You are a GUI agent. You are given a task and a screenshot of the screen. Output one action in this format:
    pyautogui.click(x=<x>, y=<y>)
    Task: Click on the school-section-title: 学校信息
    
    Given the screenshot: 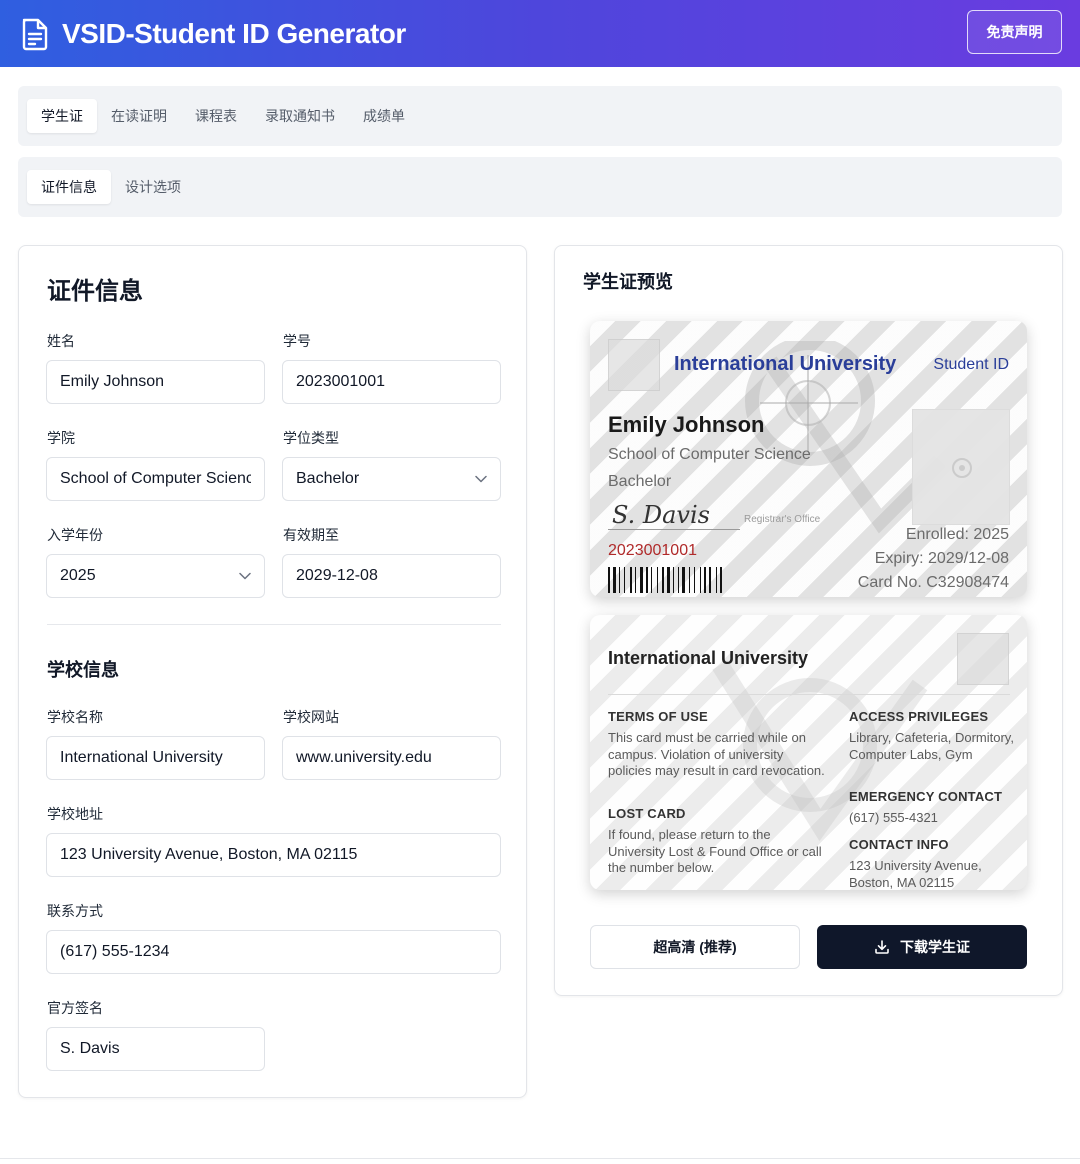 What is the action you would take?
    pyautogui.click(x=83, y=670)
    